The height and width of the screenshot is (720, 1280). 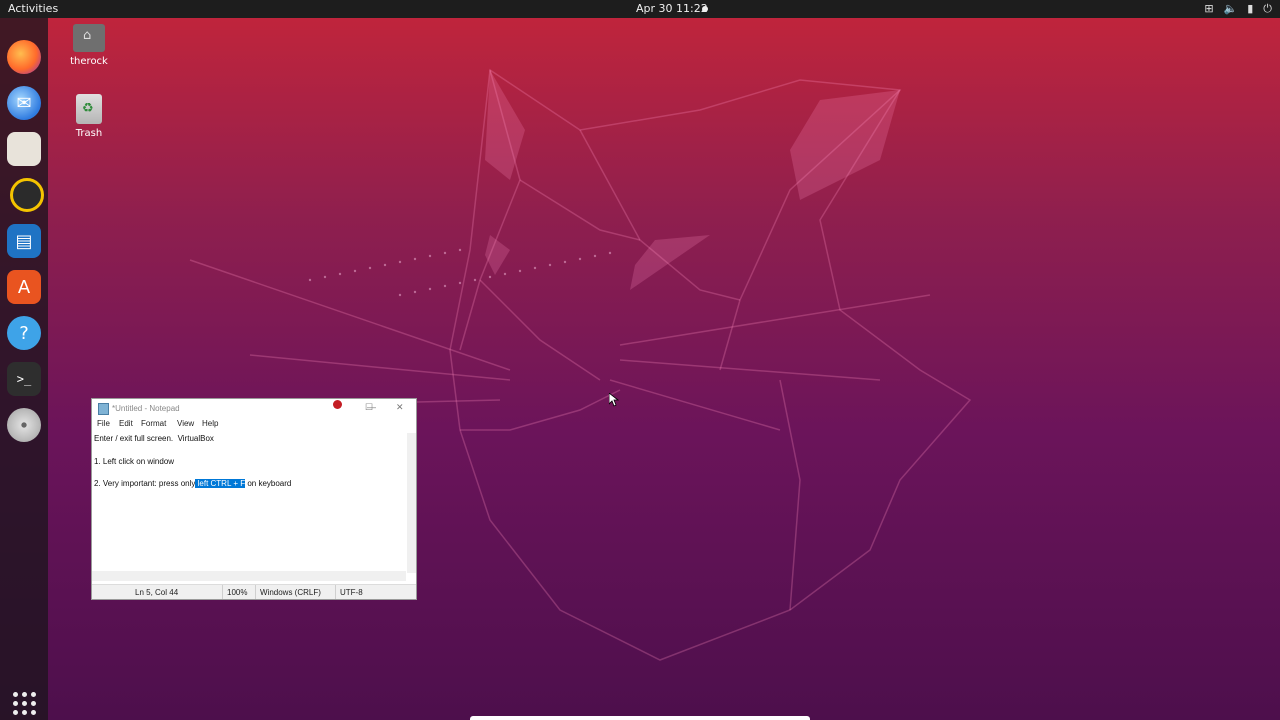 What do you see at coordinates (1250, 9) in the screenshot?
I see `battery-icon: ▮` at bounding box center [1250, 9].